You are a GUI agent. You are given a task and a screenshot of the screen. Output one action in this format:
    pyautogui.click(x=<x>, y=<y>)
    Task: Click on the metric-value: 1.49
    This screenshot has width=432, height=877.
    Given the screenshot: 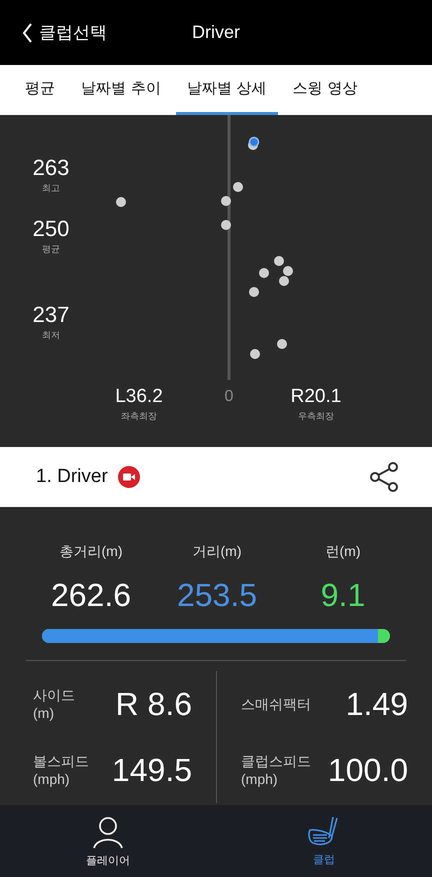 What is the action you would take?
    pyautogui.click(x=377, y=704)
    